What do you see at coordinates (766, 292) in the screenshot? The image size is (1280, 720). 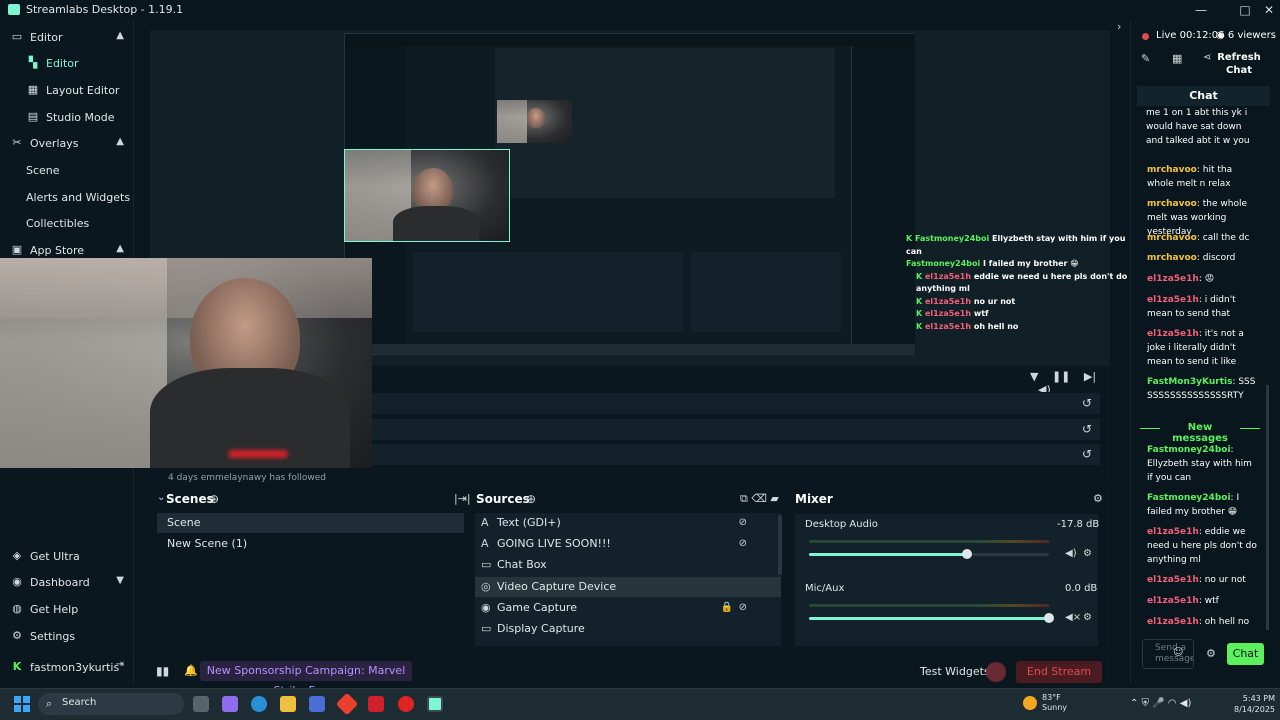 I see `nested-mixer` at bounding box center [766, 292].